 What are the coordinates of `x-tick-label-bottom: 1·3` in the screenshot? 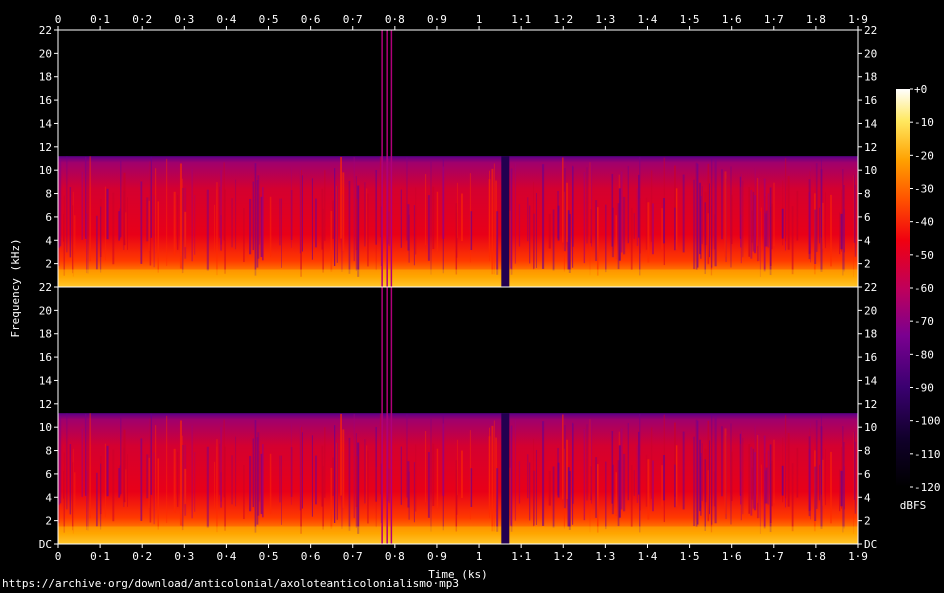 It's located at (605, 556).